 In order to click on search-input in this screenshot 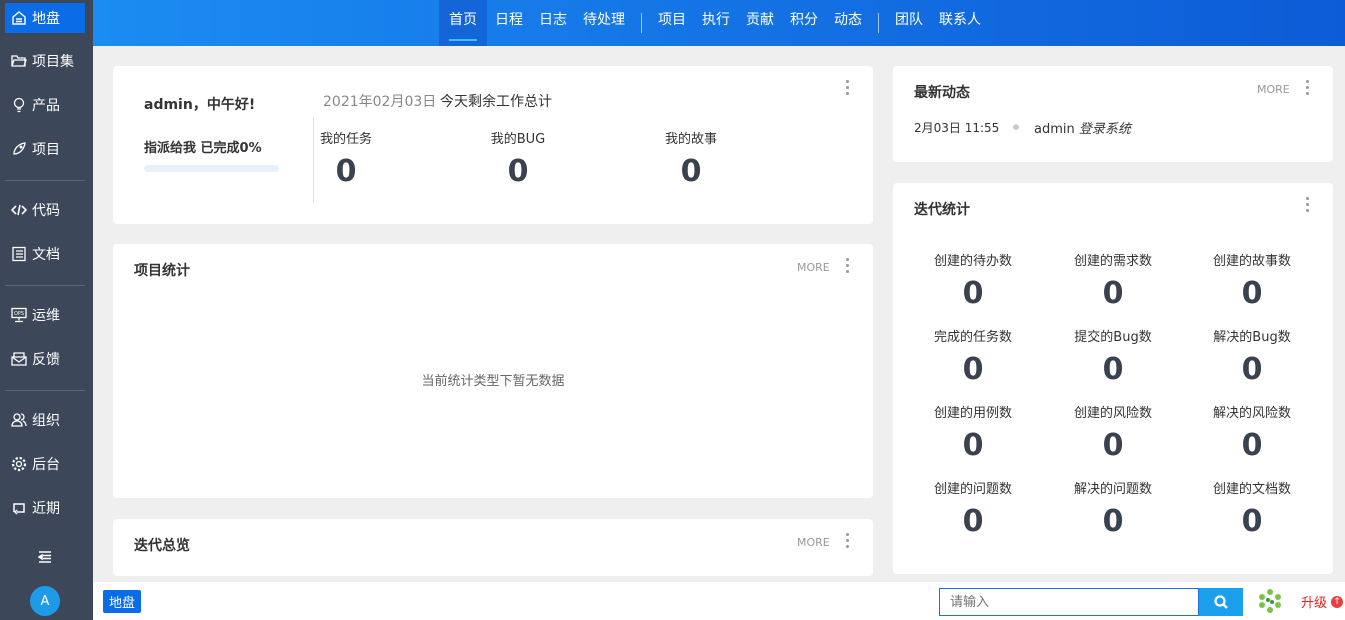, I will do `click(1069, 602)`.